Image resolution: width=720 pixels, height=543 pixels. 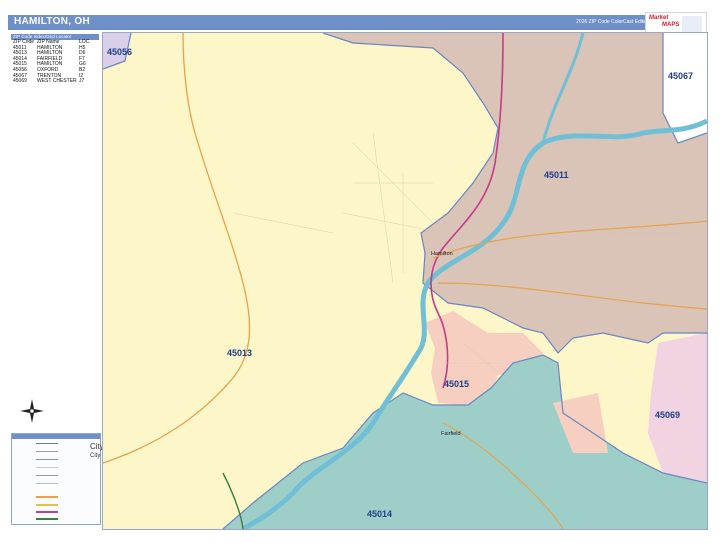 What do you see at coordinates (442, 254) in the screenshot?
I see `place-label-hamilton: Hamilton` at bounding box center [442, 254].